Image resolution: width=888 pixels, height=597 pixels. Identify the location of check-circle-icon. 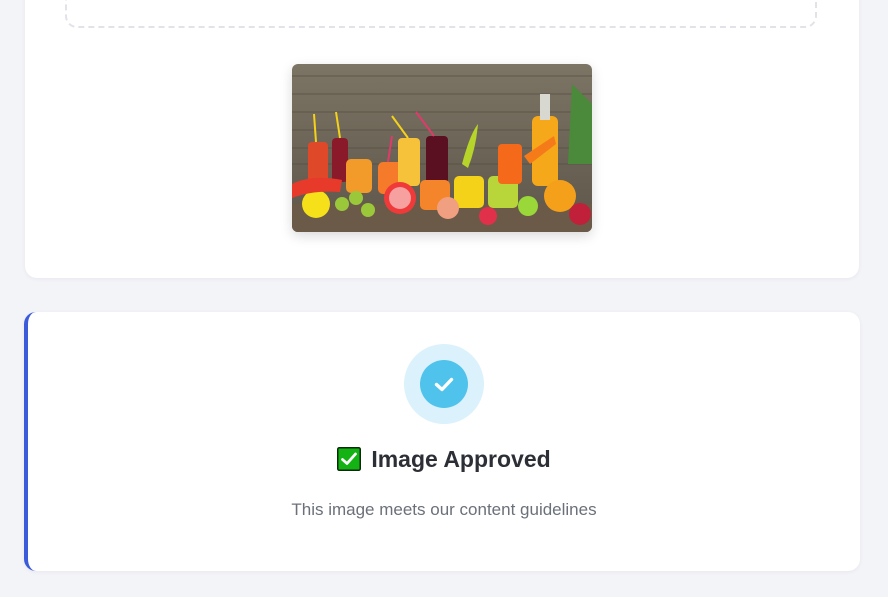
(444, 384).